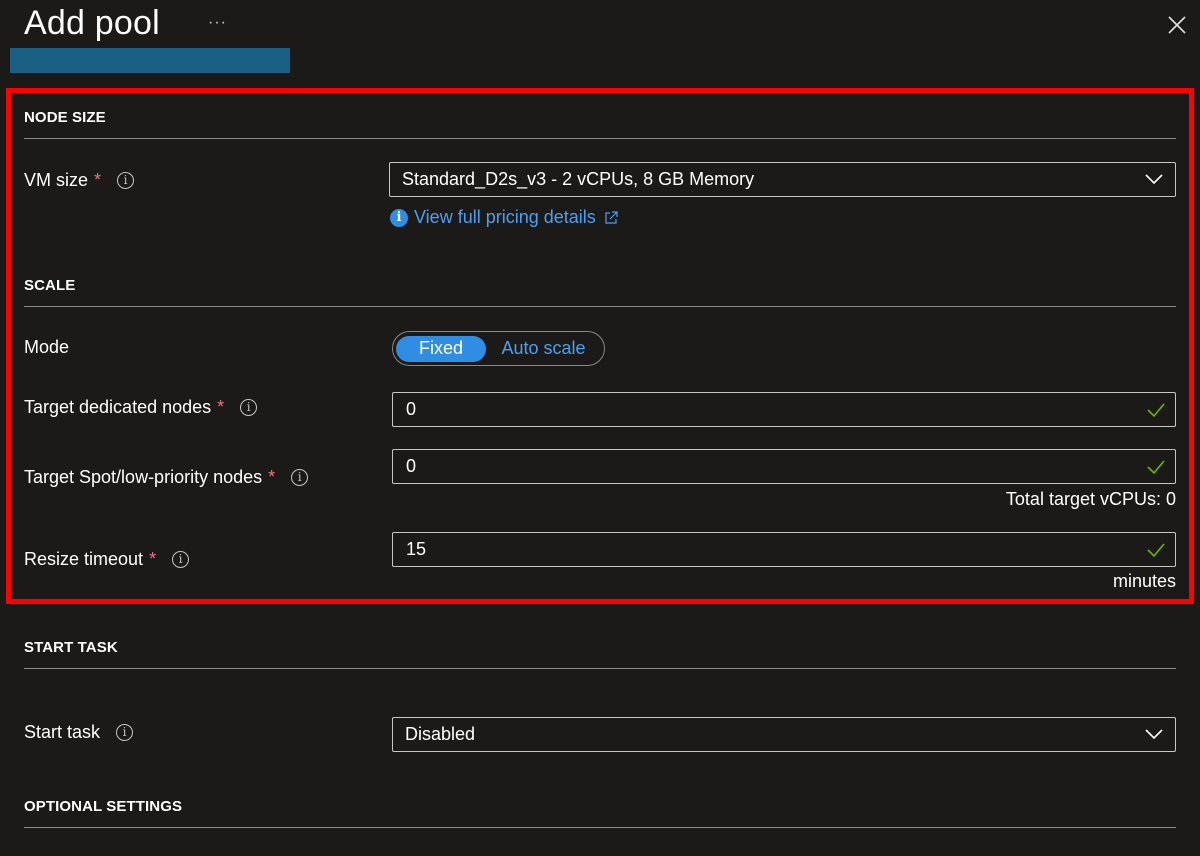 This screenshot has height=856, width=1200. Describe the element at coordinates (416, 549) in the screenshot. I see `resize-timeout-value: 15` at that location.